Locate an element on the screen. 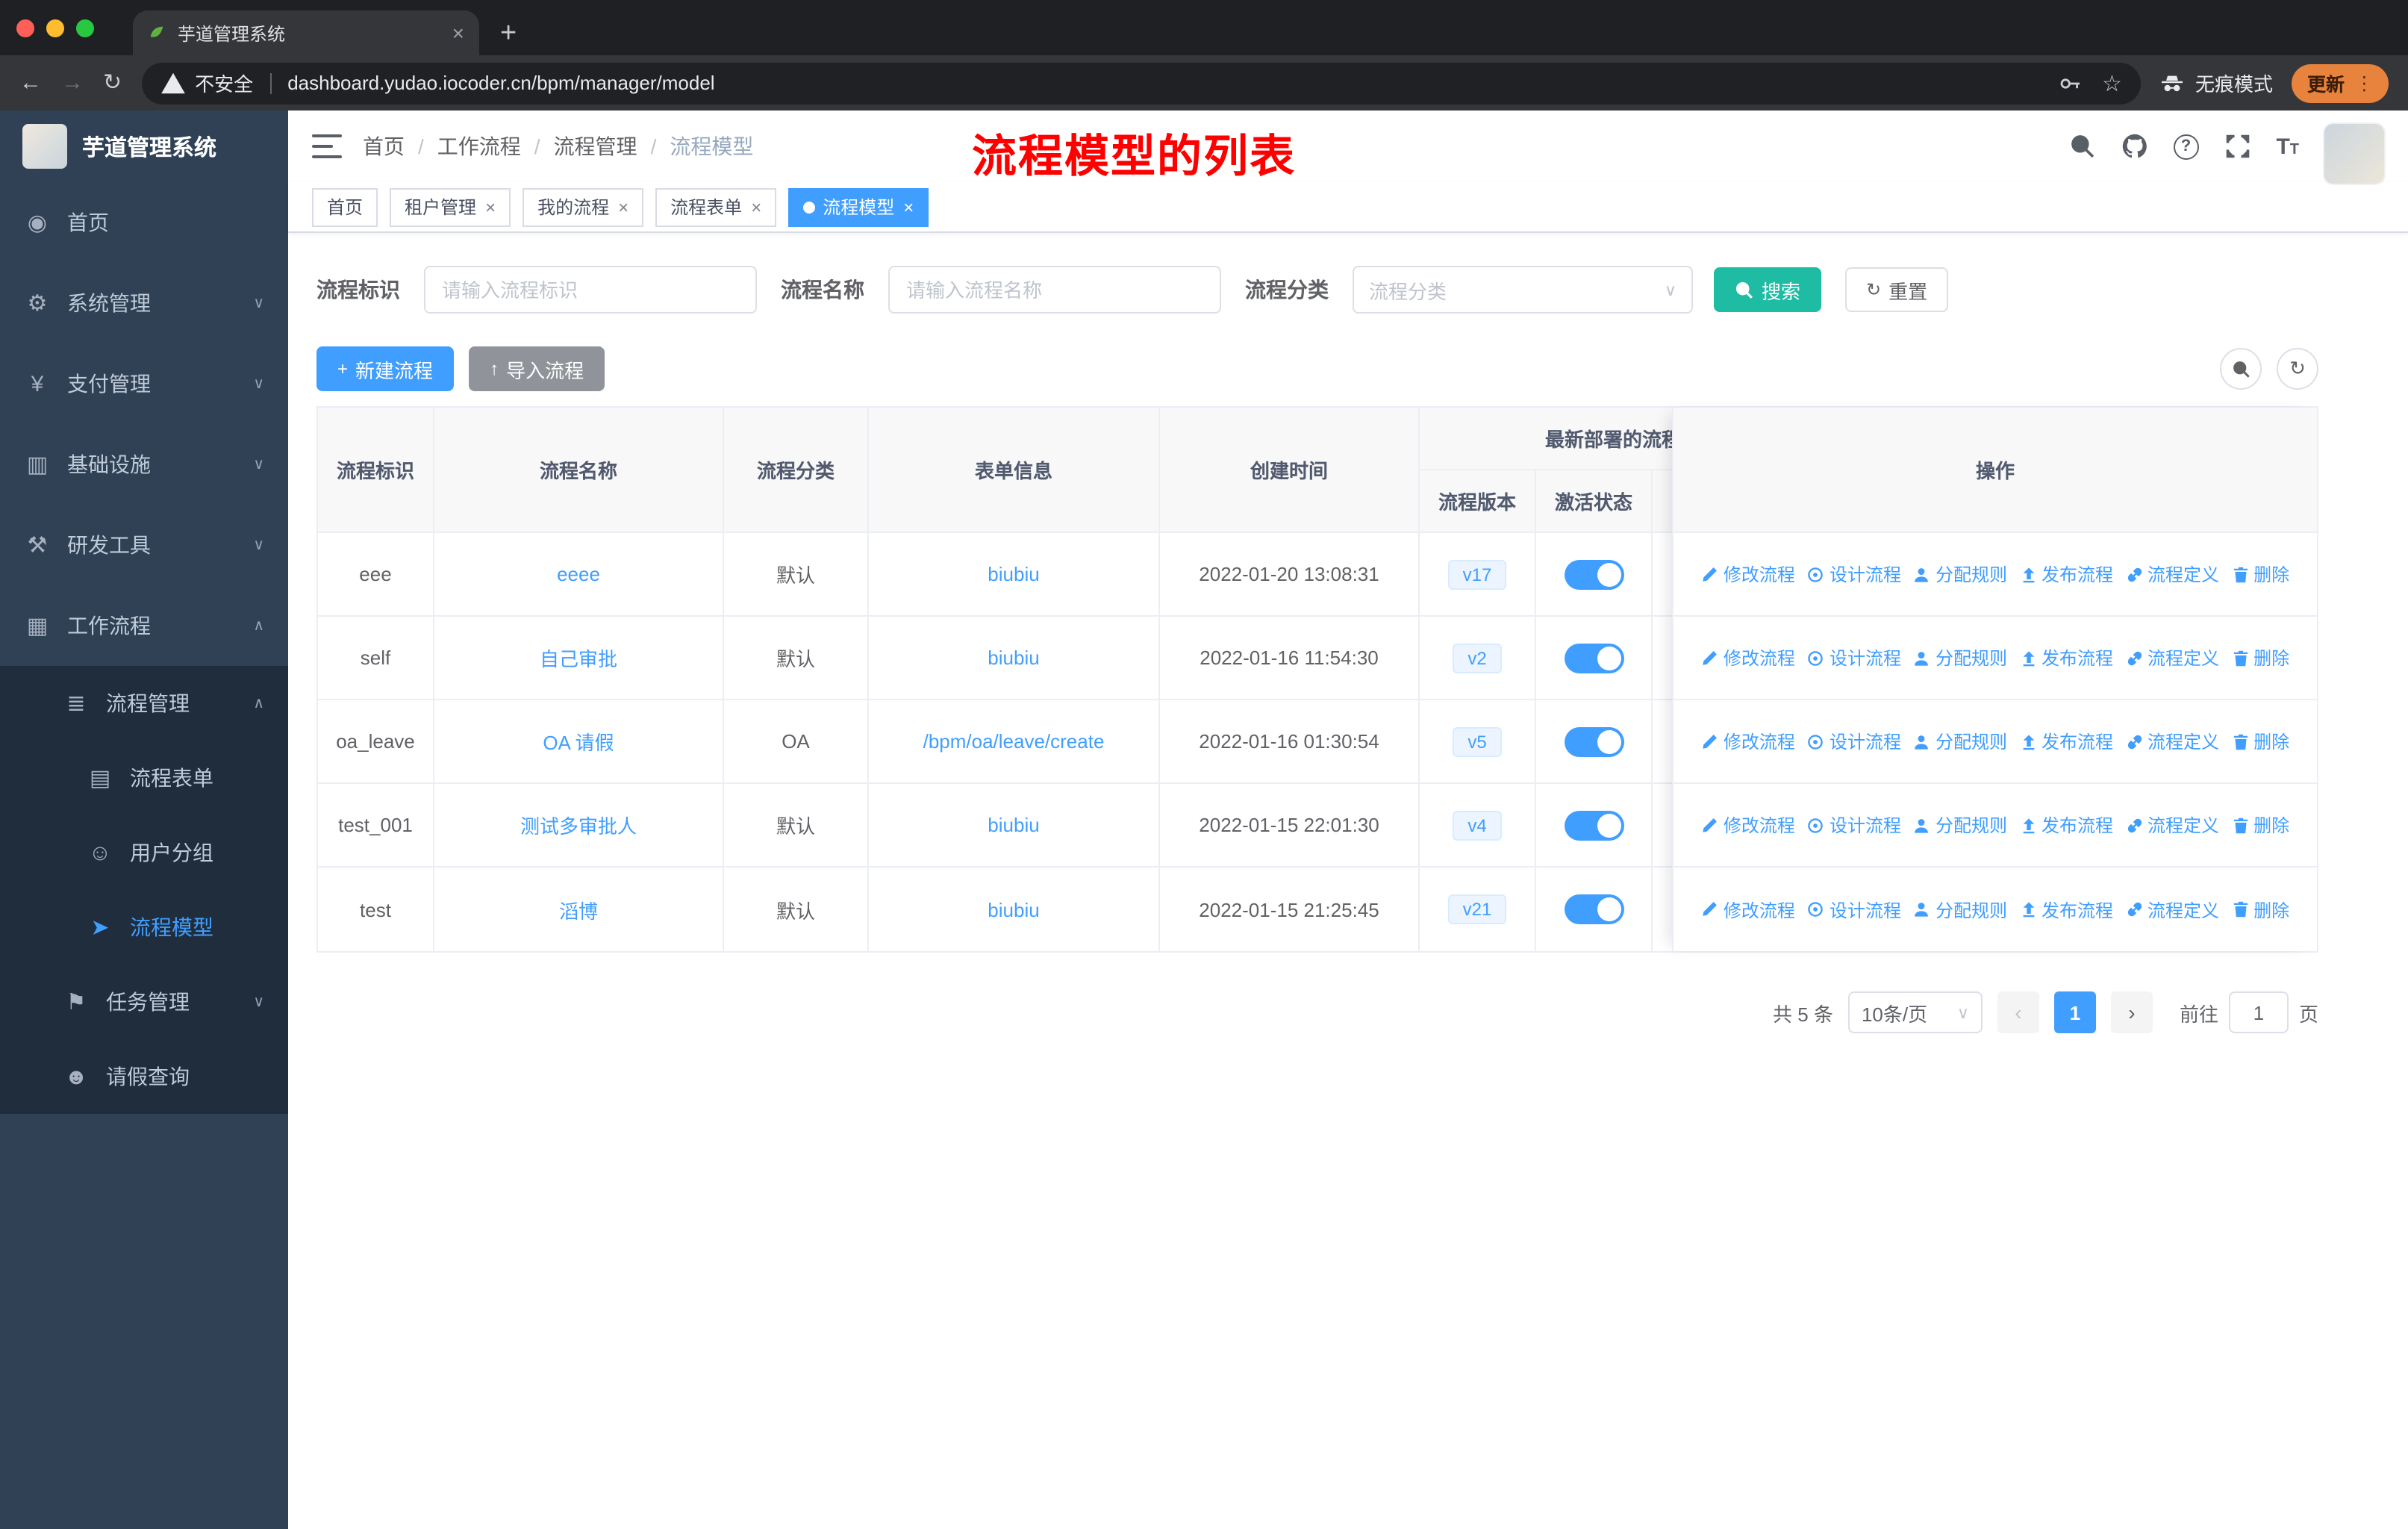 Image resolution: width=2408 pixels, height=1529 pixels. breadcrumb-item: 首页 is located at coordinates (384, 146).